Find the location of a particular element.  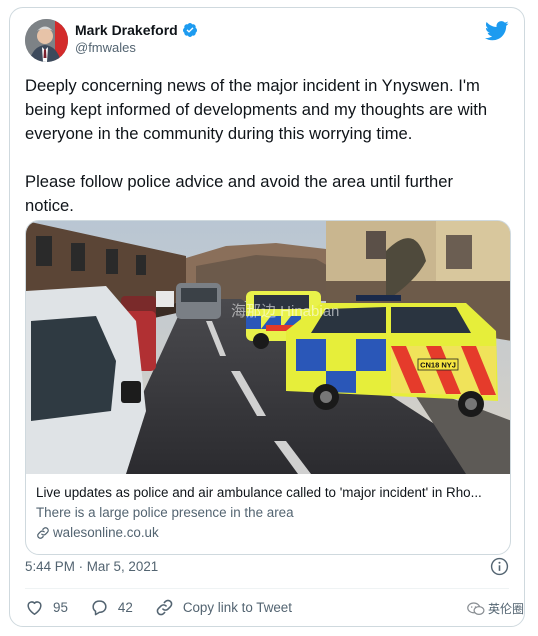

copy-link-label: Copy link to Tweet is located at coordinates (237, 607).